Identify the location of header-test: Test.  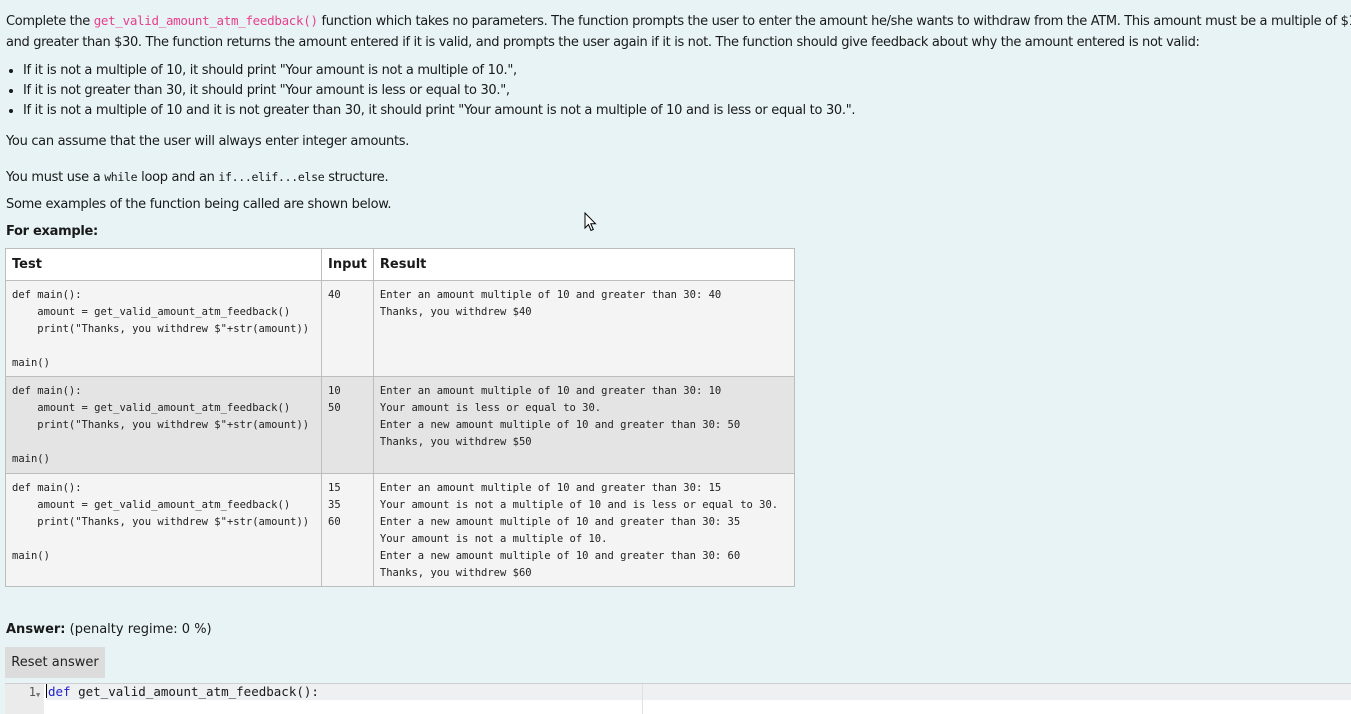
(163, 264).